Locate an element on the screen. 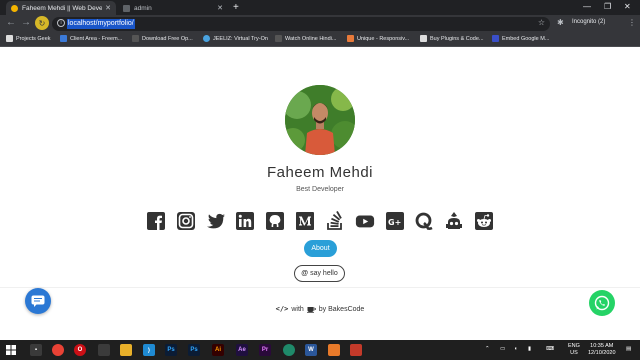 The height and width of the screenshot is (360, 640). volume-icon: ◖ is located at coordinates (515, 349).